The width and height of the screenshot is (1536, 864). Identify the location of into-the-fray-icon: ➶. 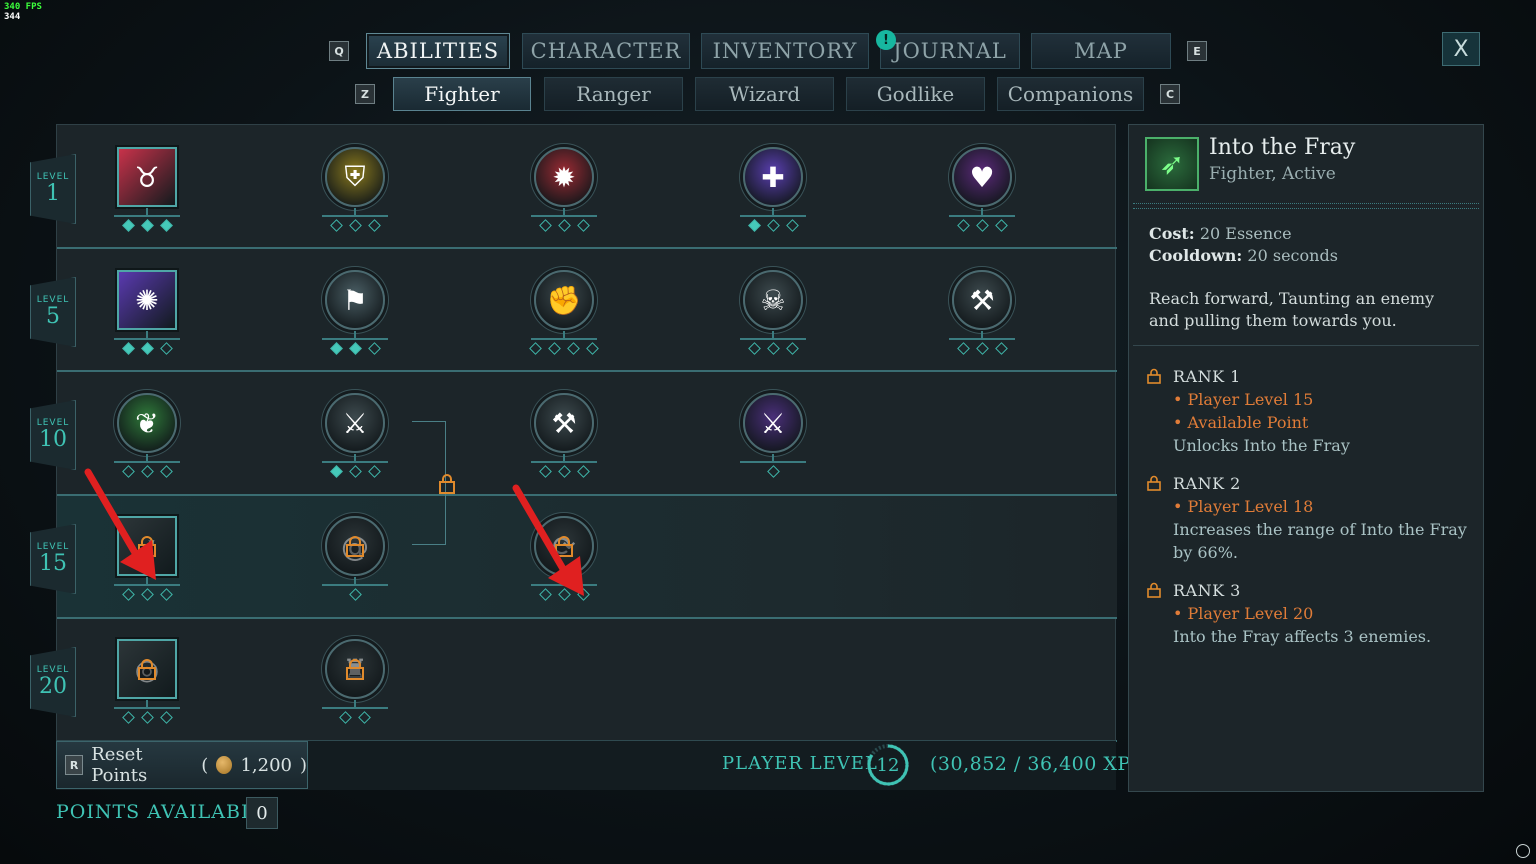
(1172, 164).